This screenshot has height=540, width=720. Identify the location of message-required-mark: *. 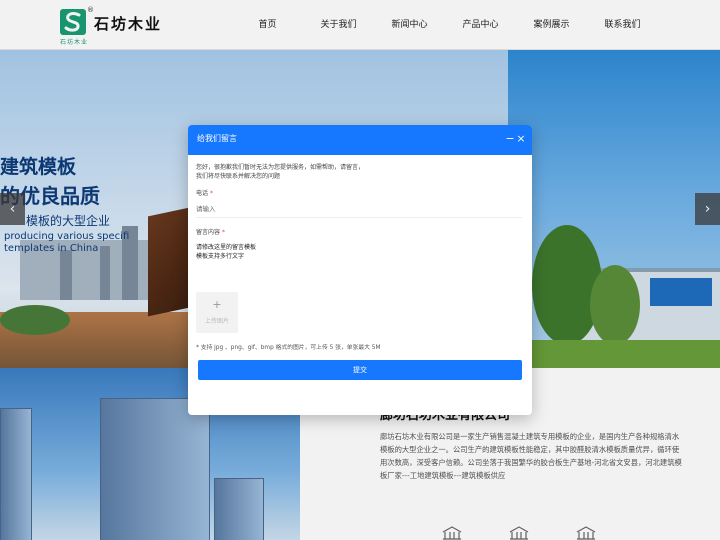
(223, 232).